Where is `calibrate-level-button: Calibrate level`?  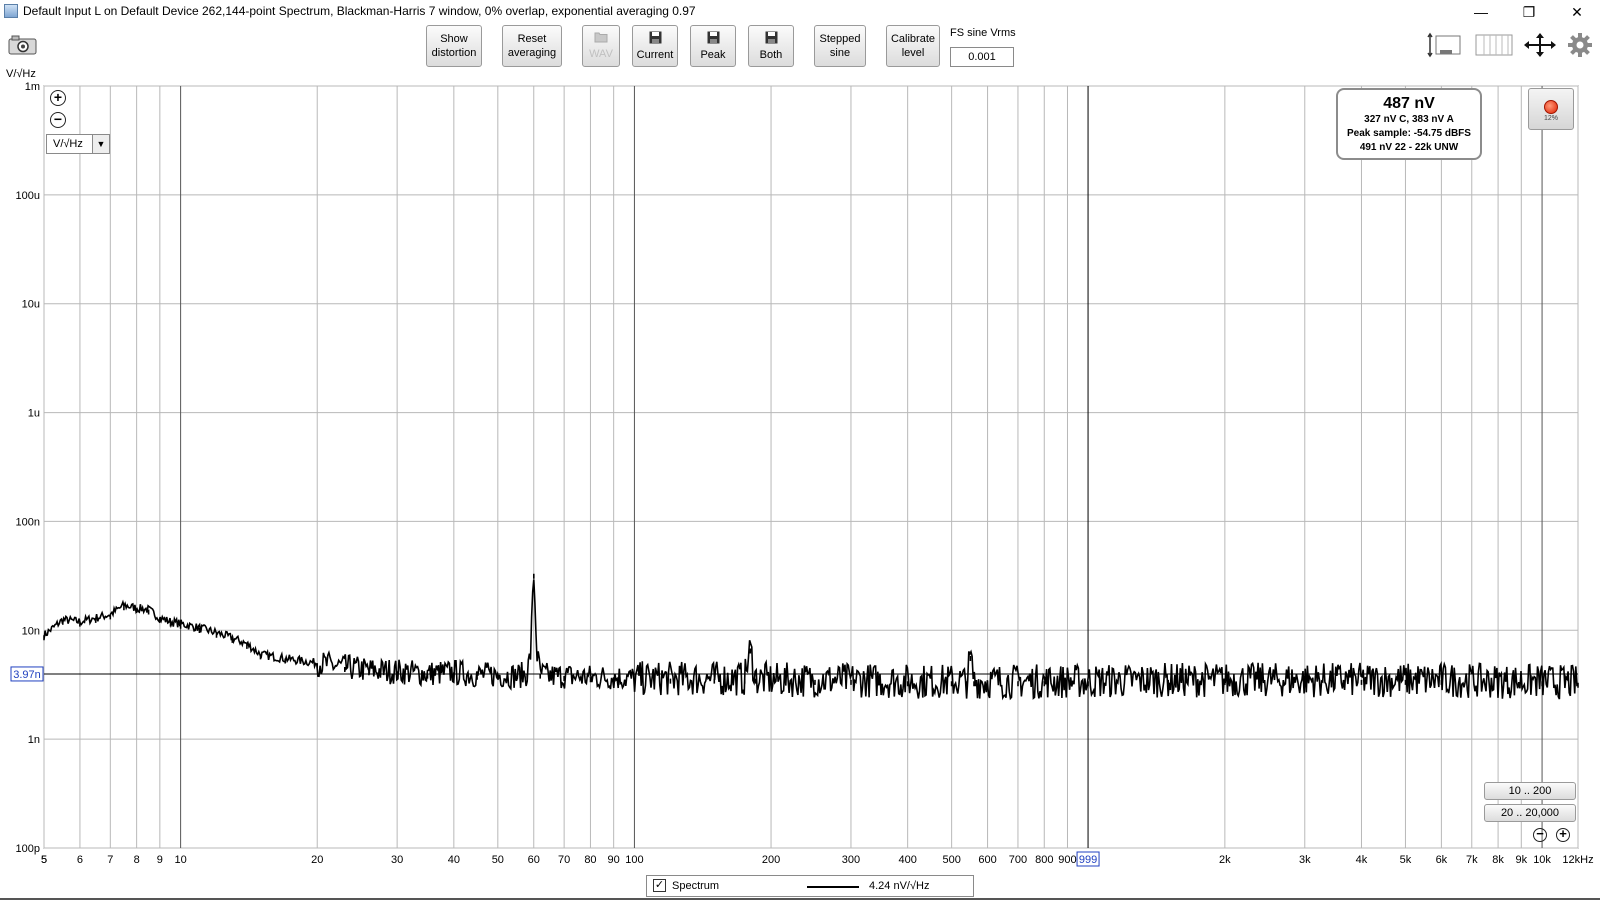 calibrate-level-button: Calibrate level is located at coordinates (913, 46).